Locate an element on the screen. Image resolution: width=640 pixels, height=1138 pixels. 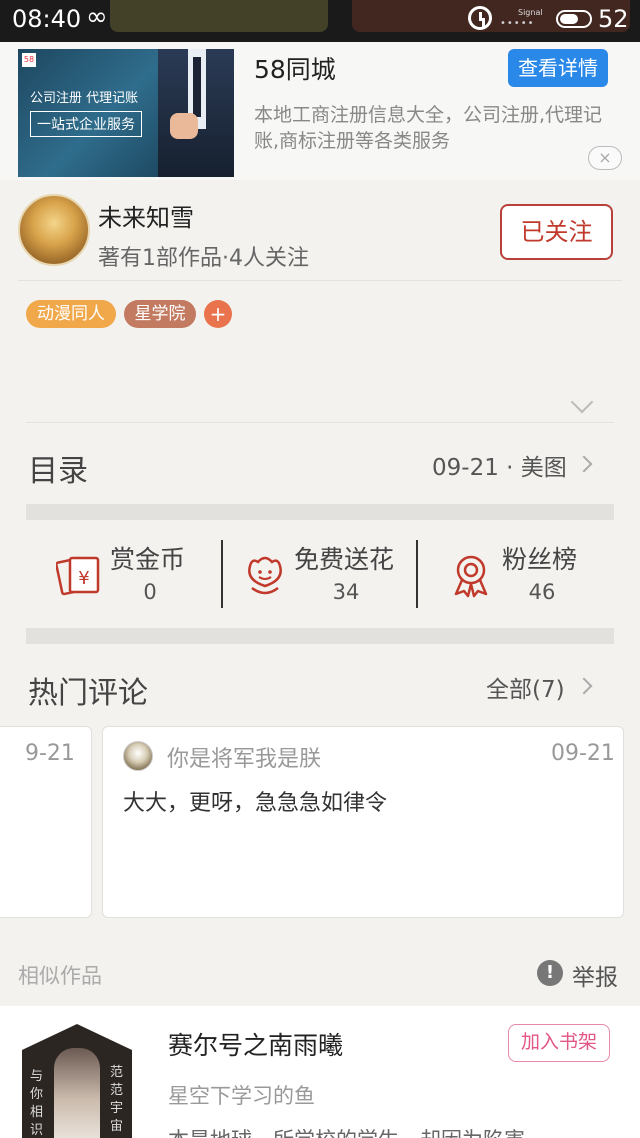
chevron-down-icon is located at coordinates (582, 402).